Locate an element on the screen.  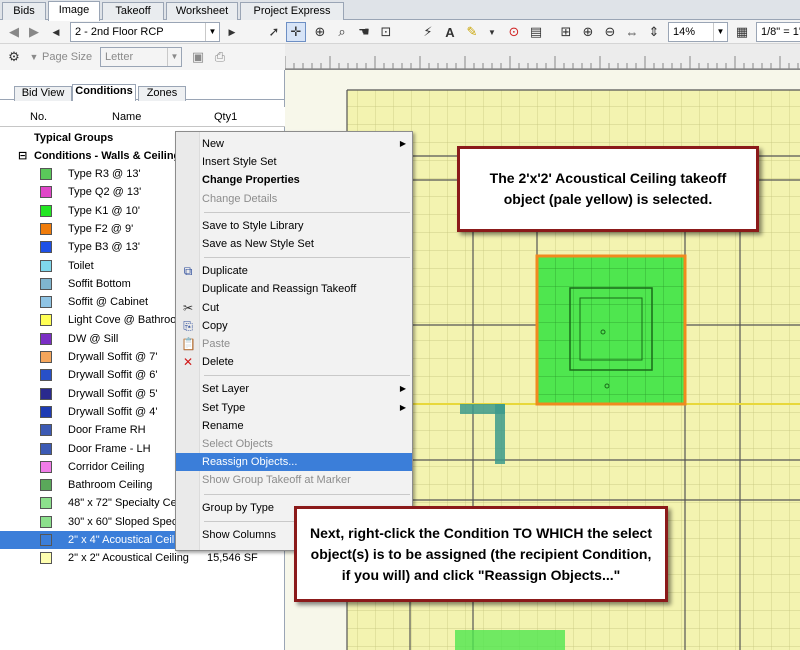
highlighter-dropdown-icon: ▼ is located at coordinates (492, 32).